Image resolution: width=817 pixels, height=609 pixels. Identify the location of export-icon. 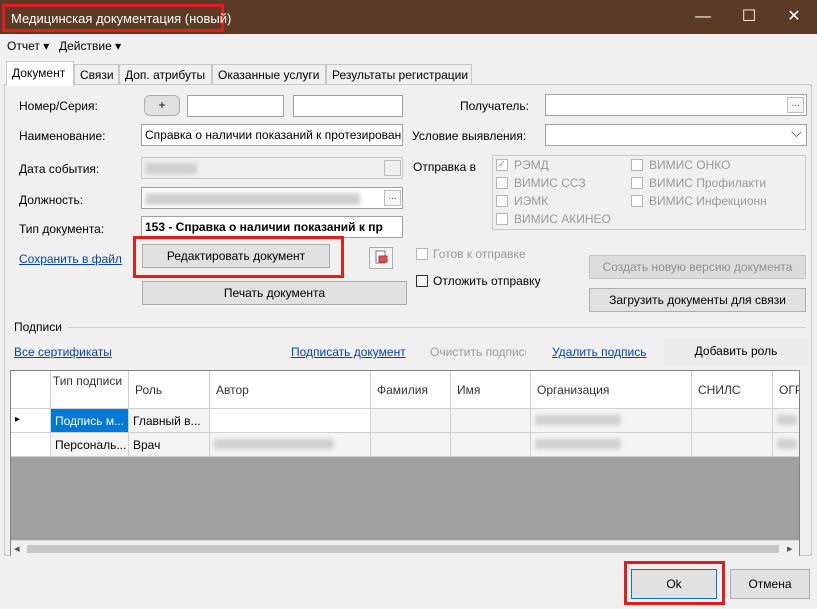
(381, 258).